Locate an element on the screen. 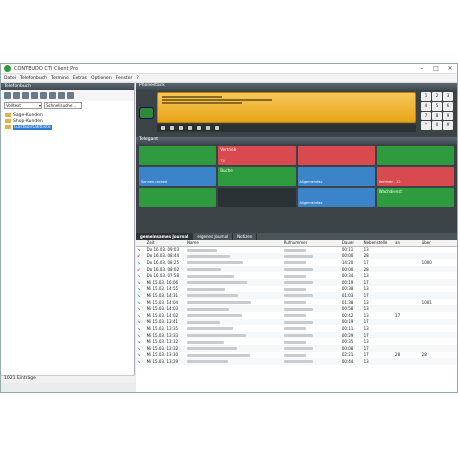 The image size is (458, 458). edit-icon is located at coordinates (16, 95).